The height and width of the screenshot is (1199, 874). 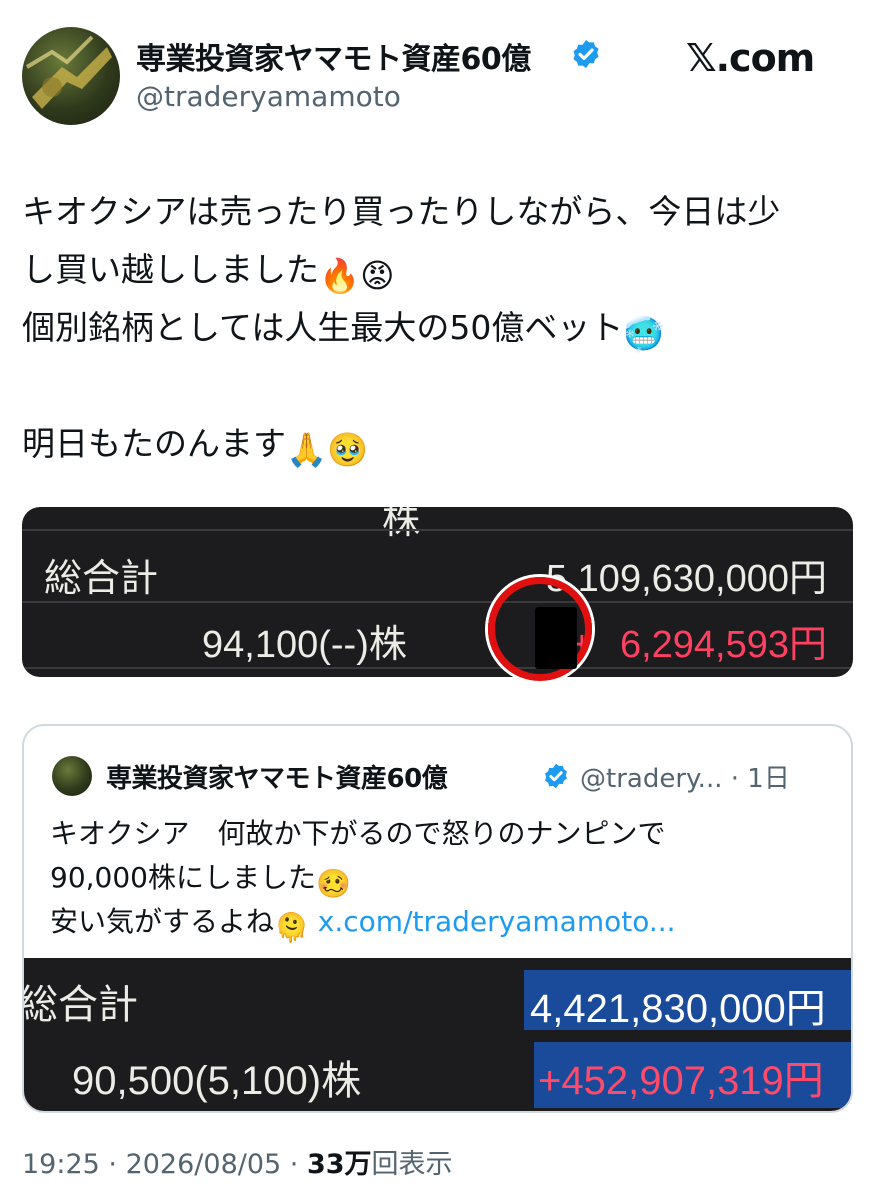 I want to click on fire-emoji-icon: 🔥, so click(x=340, y=275).